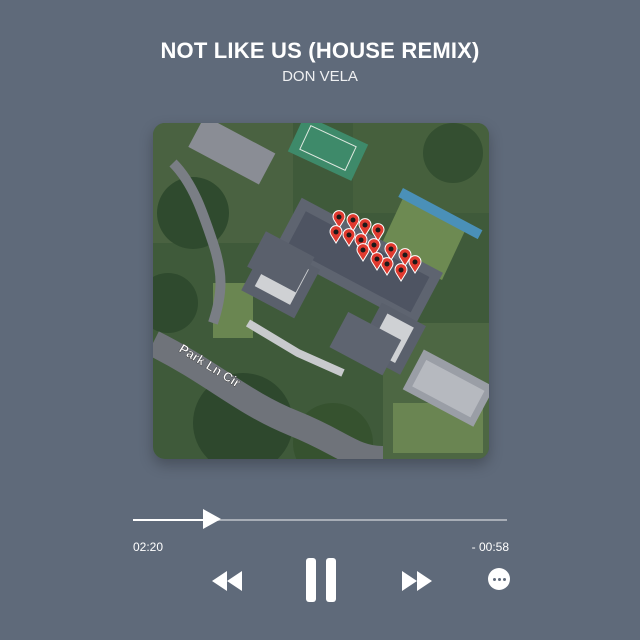 This screenshot has width=640, height=640. I want to click on artist-name: DON VELA, so click(320, 76).